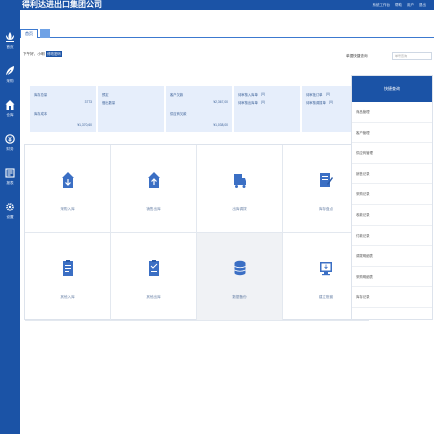 The image size is (434, 434). I want to click on quick-query-title: 快捷查询, so click(392, 89).